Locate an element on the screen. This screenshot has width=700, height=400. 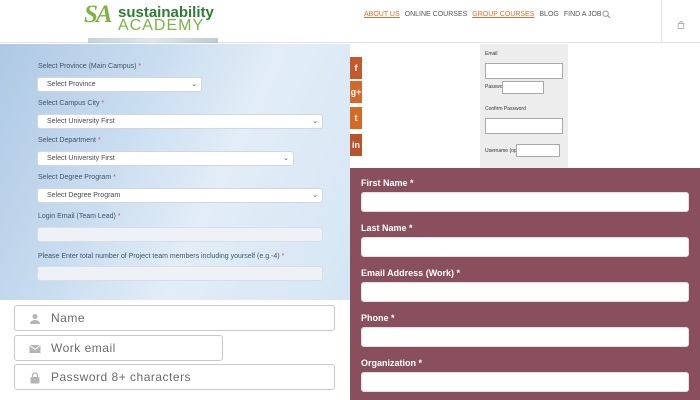
header-divider is located at coordinates (661, 21).